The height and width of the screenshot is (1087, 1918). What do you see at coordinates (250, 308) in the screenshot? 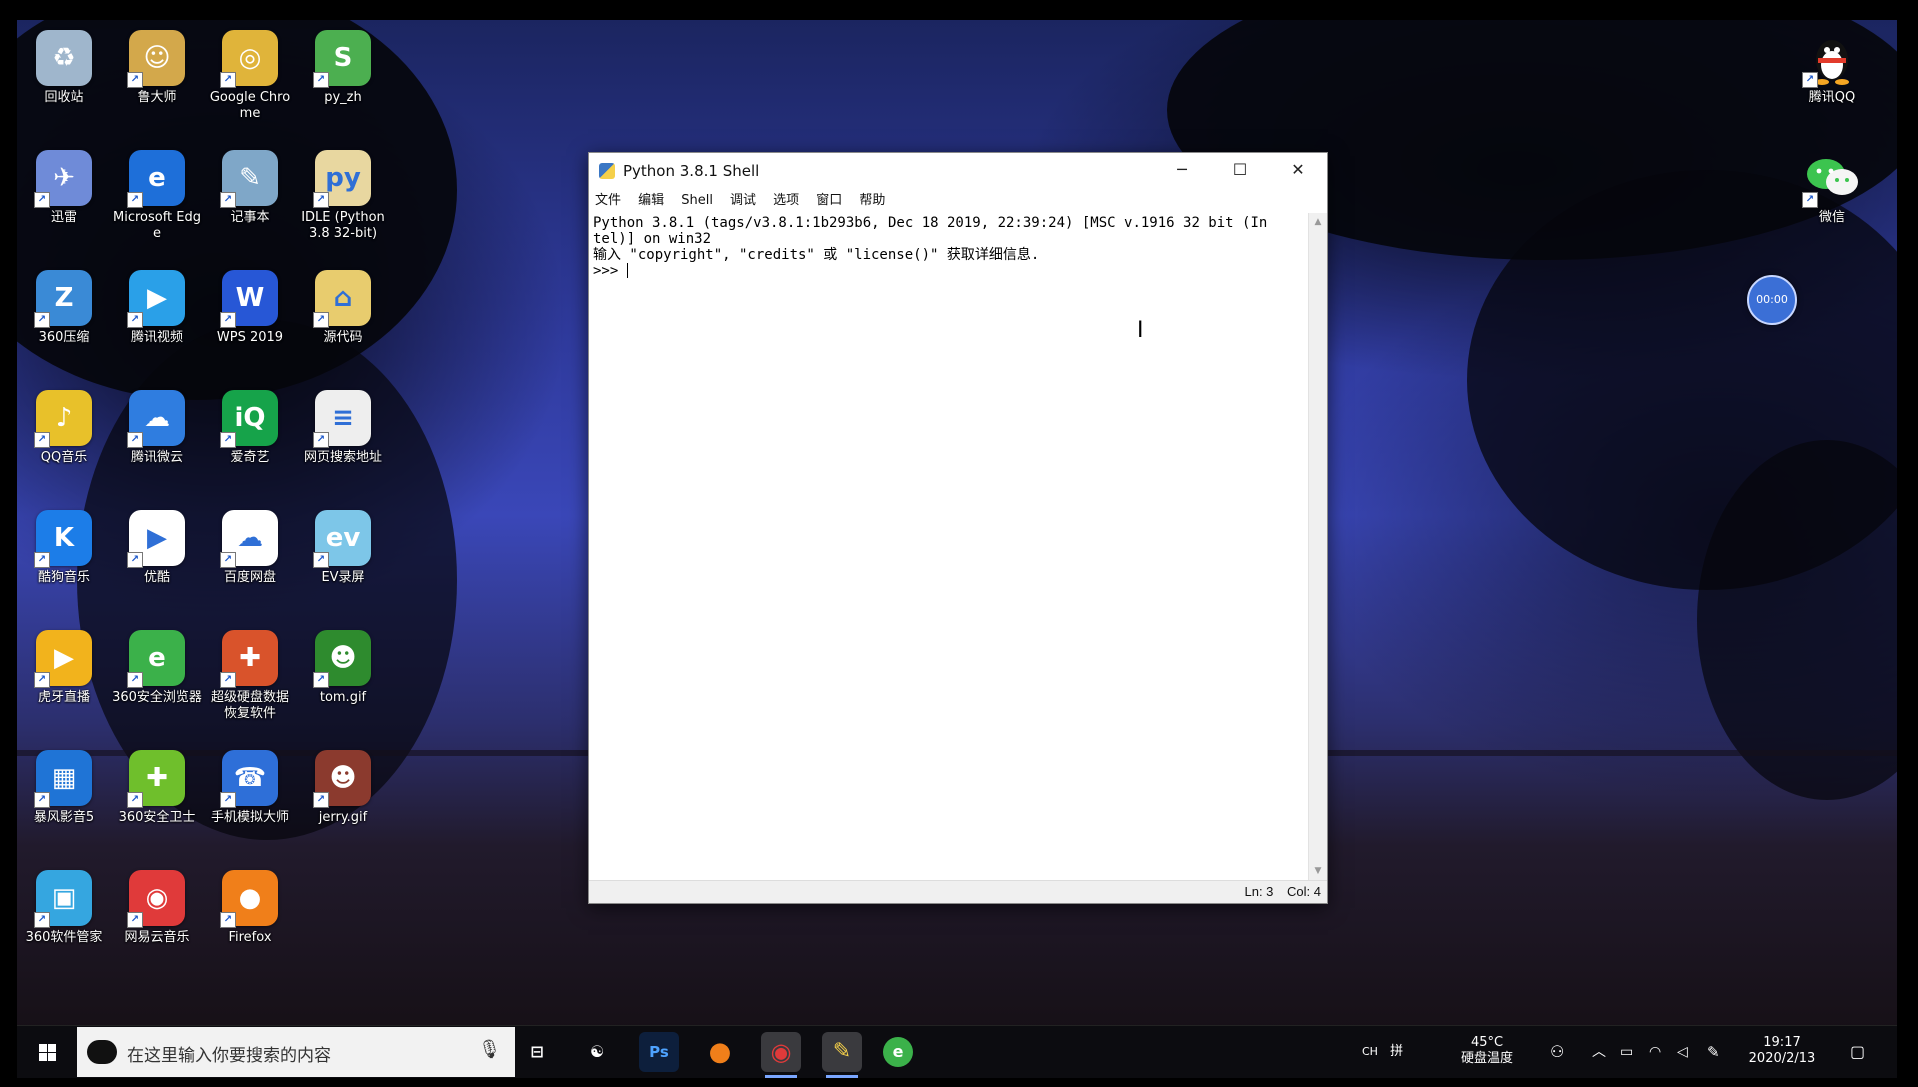
I see `desktop-icon: W ↗ WPS 2019` at bounding box center [250, 308].